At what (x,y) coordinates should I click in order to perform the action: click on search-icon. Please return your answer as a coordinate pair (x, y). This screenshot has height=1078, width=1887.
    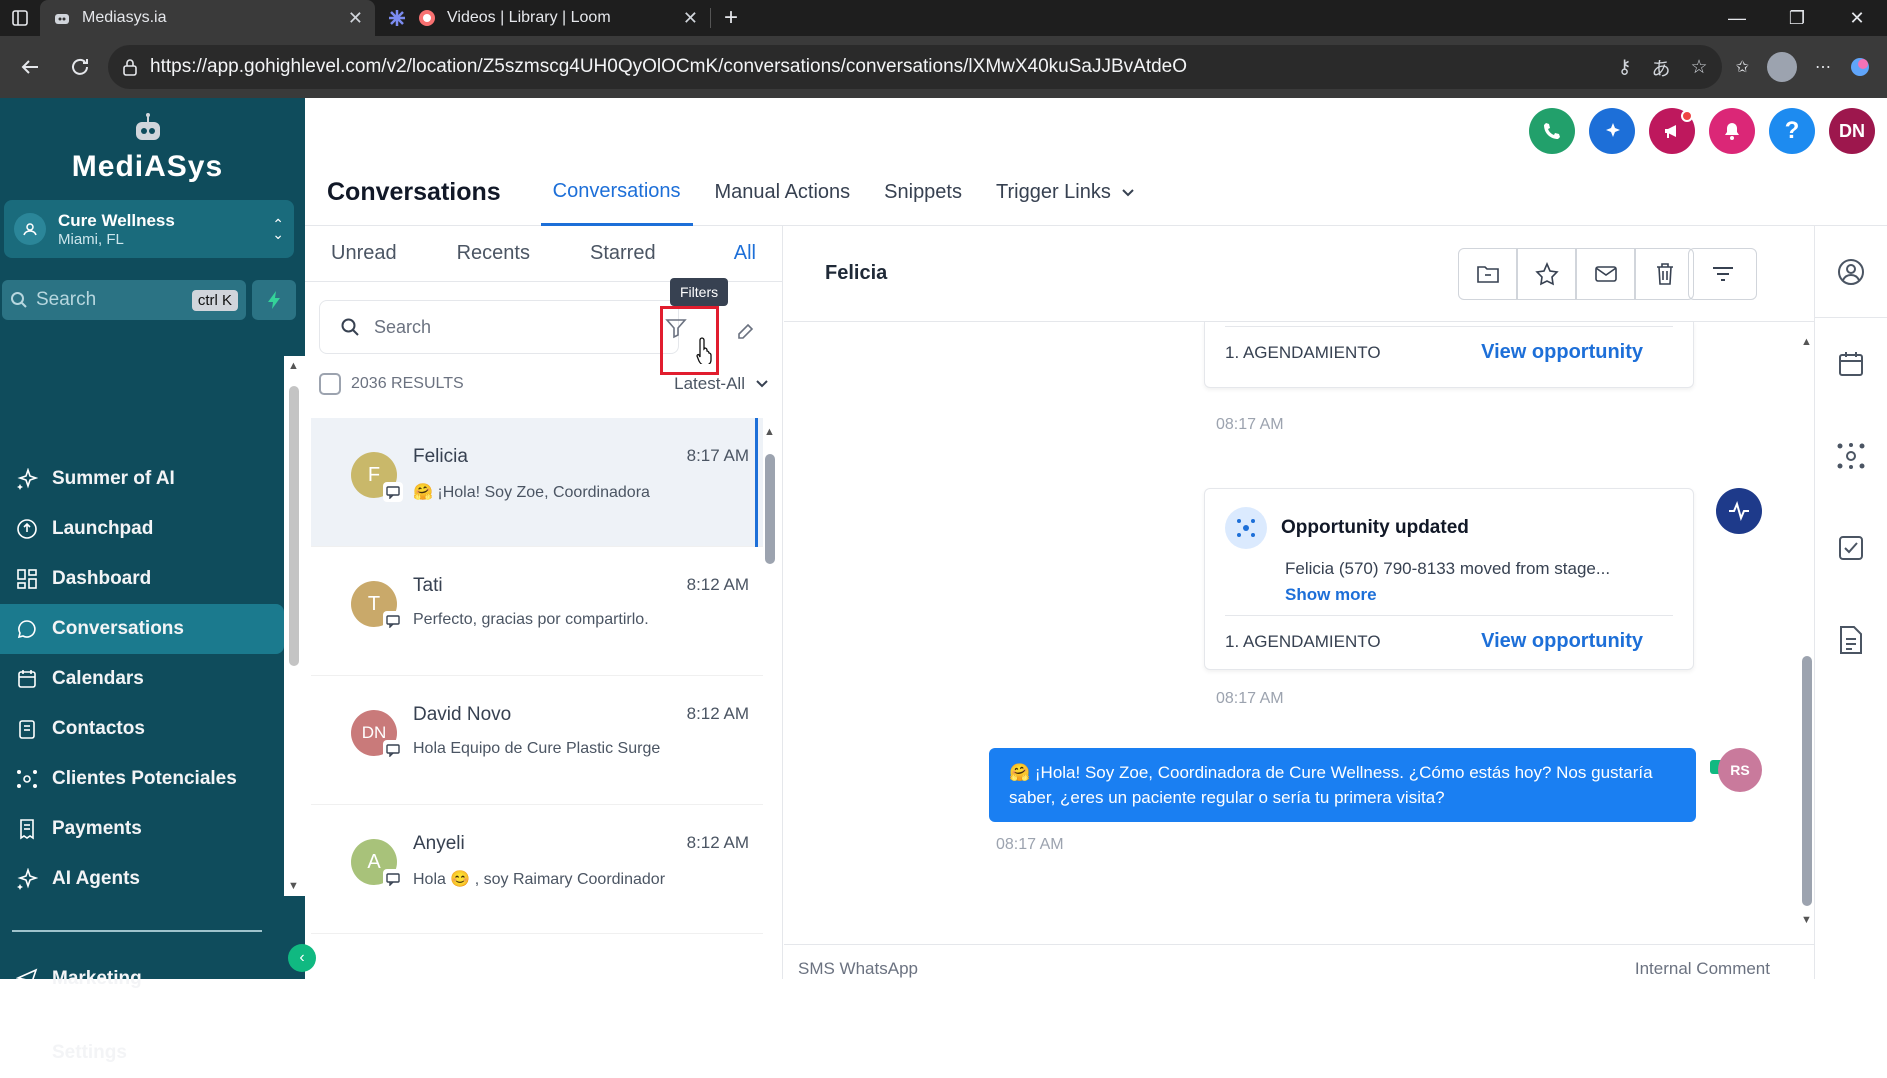
    Looking at the image, I should click on (350, 327).